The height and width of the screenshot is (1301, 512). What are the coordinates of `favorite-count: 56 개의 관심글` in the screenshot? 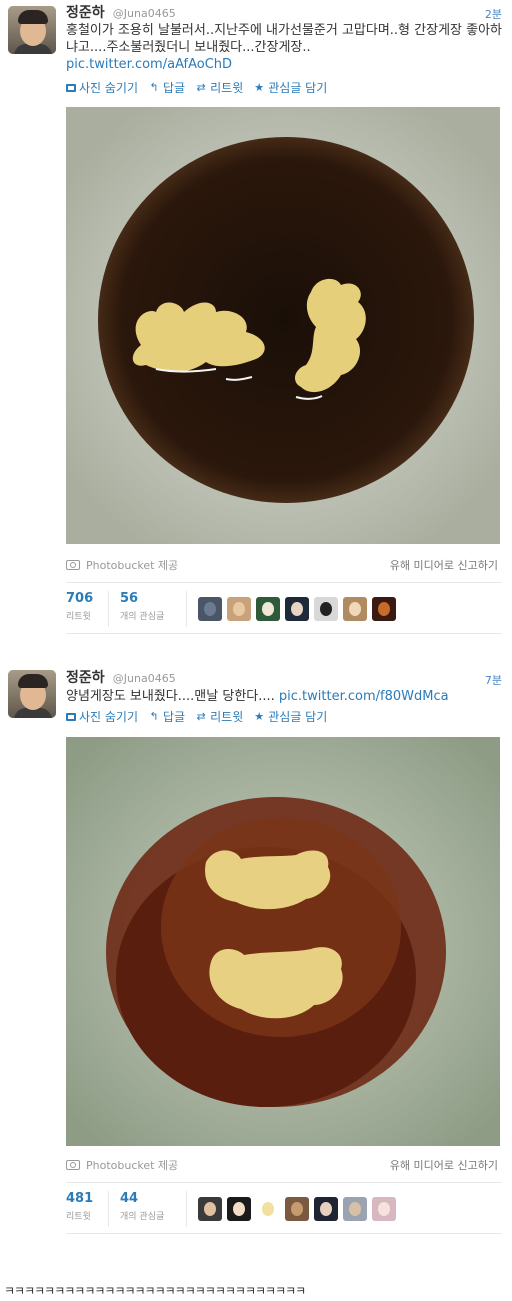 It's located at (142, 606).